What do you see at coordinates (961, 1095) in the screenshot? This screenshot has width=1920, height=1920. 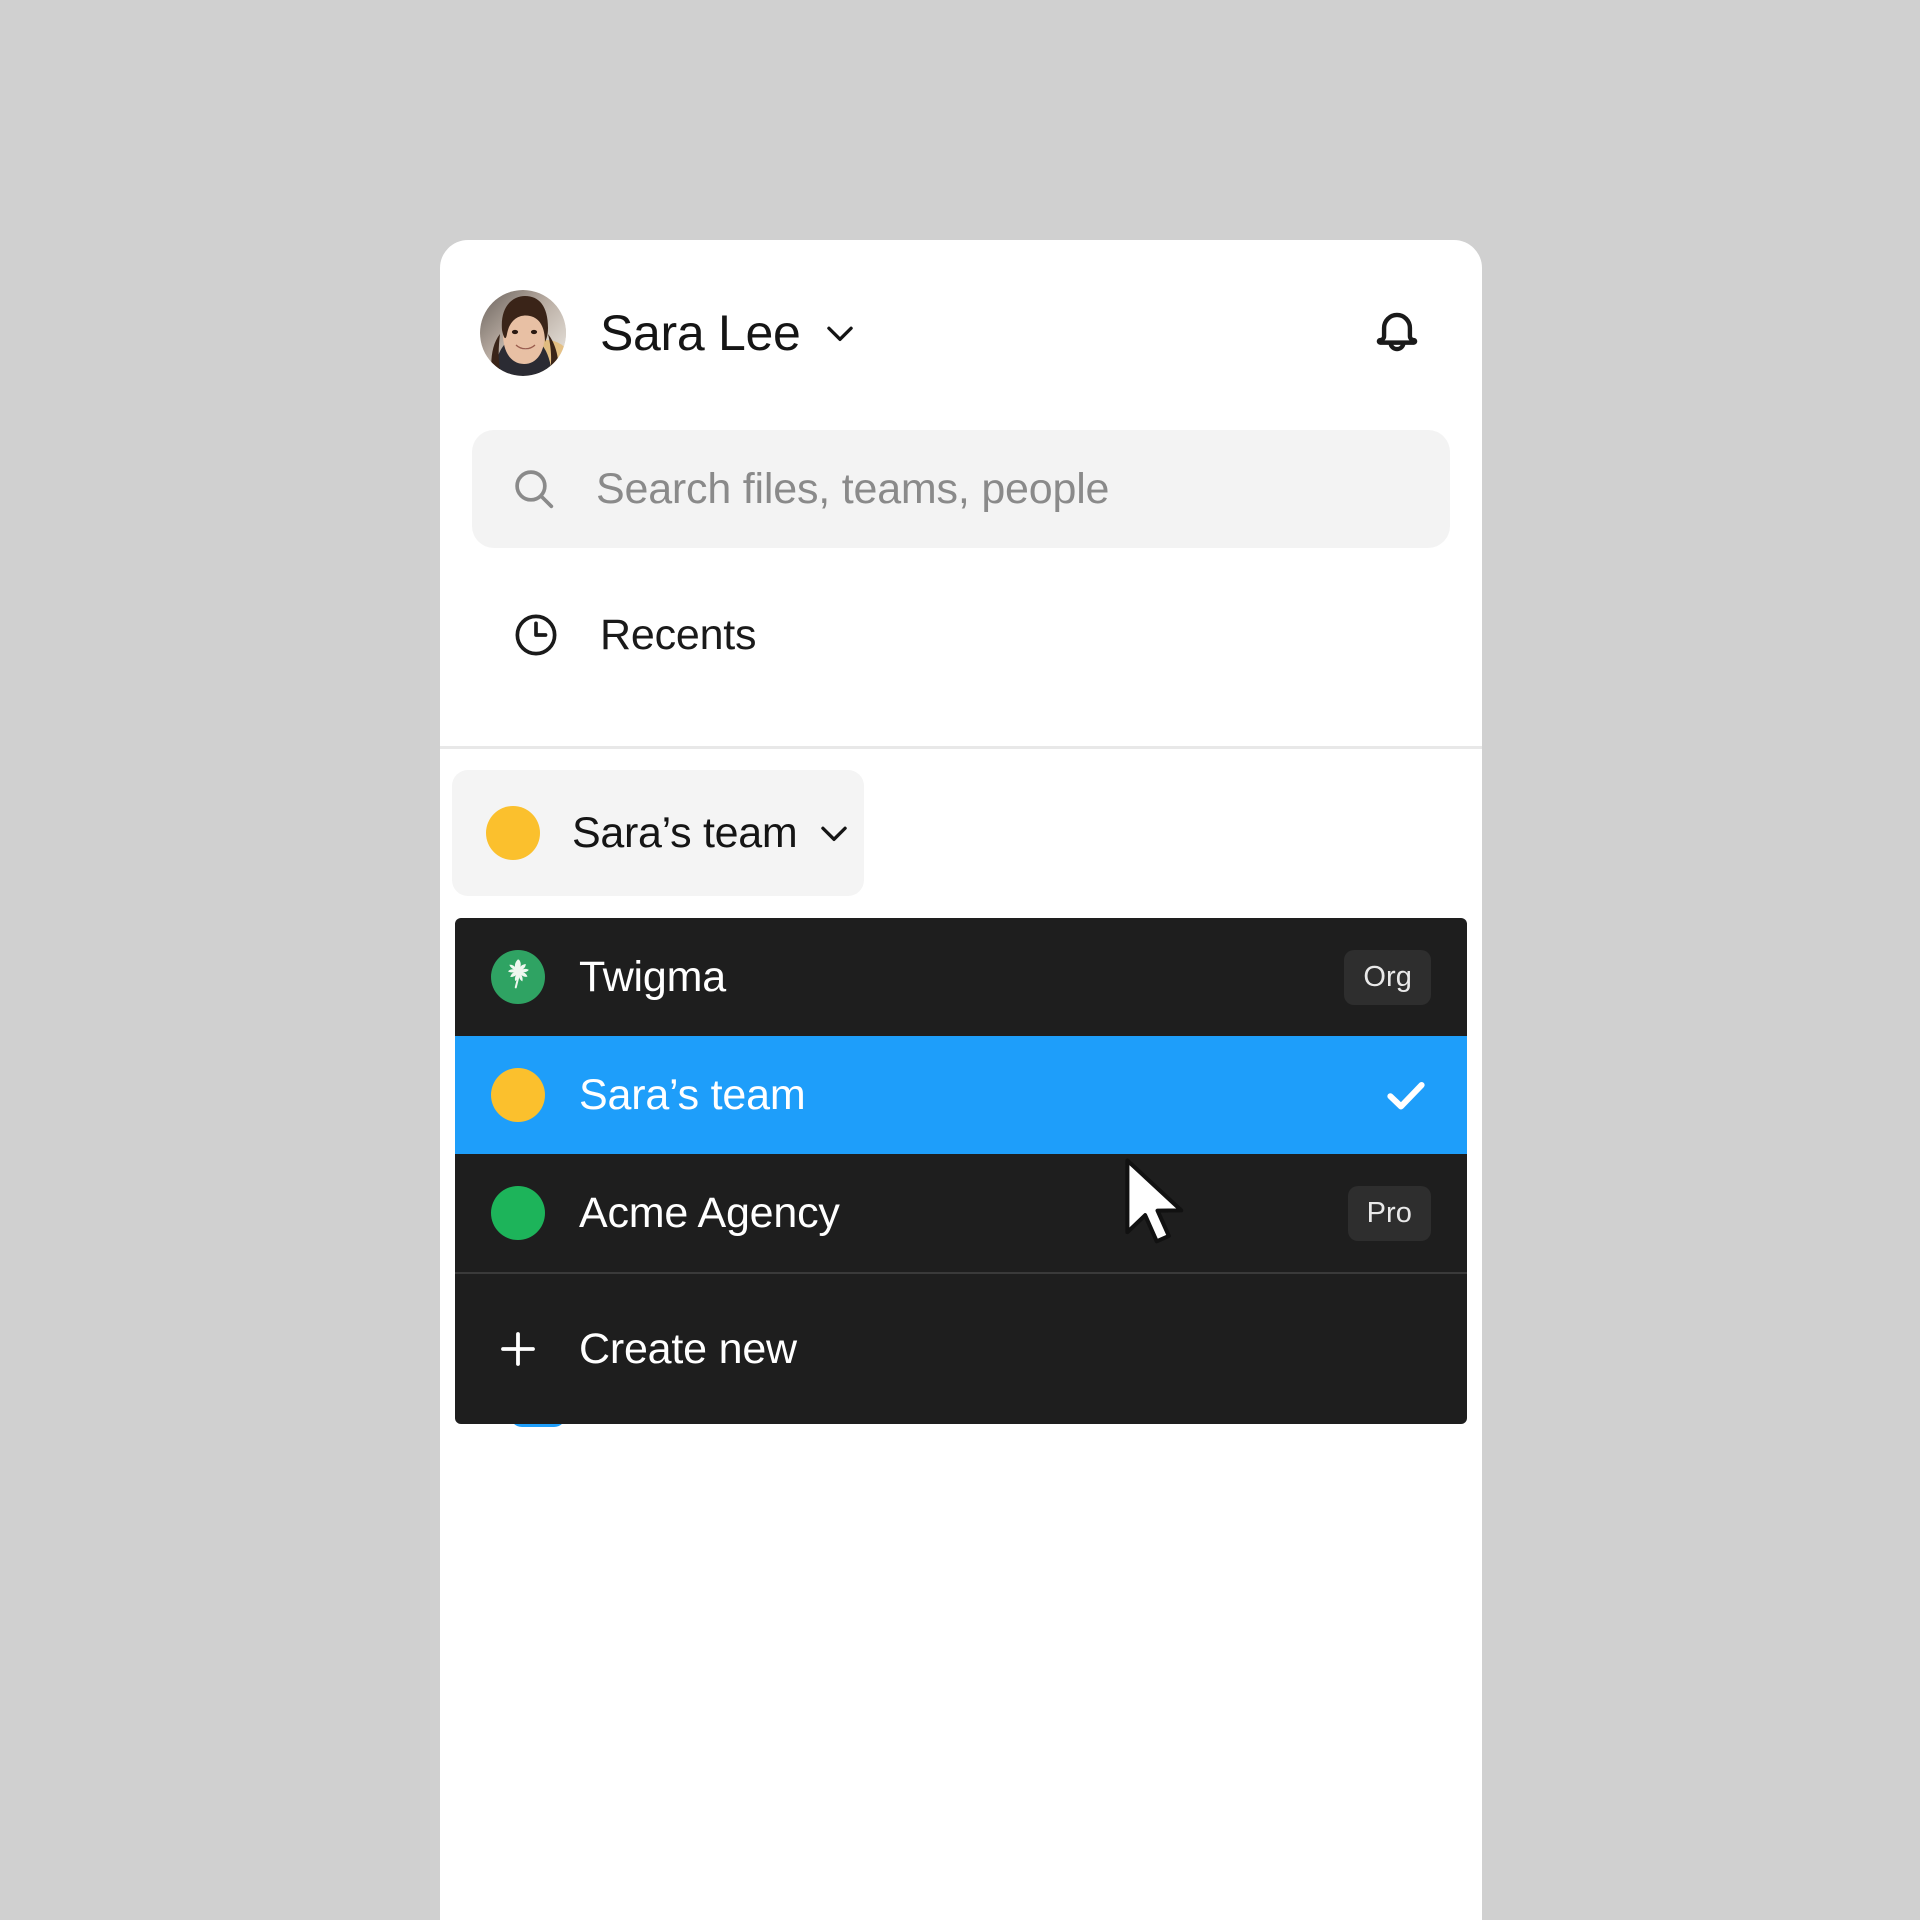 I see `dropdown-item-saras-team: Sara’s team` at bounding box center [961, 1095].